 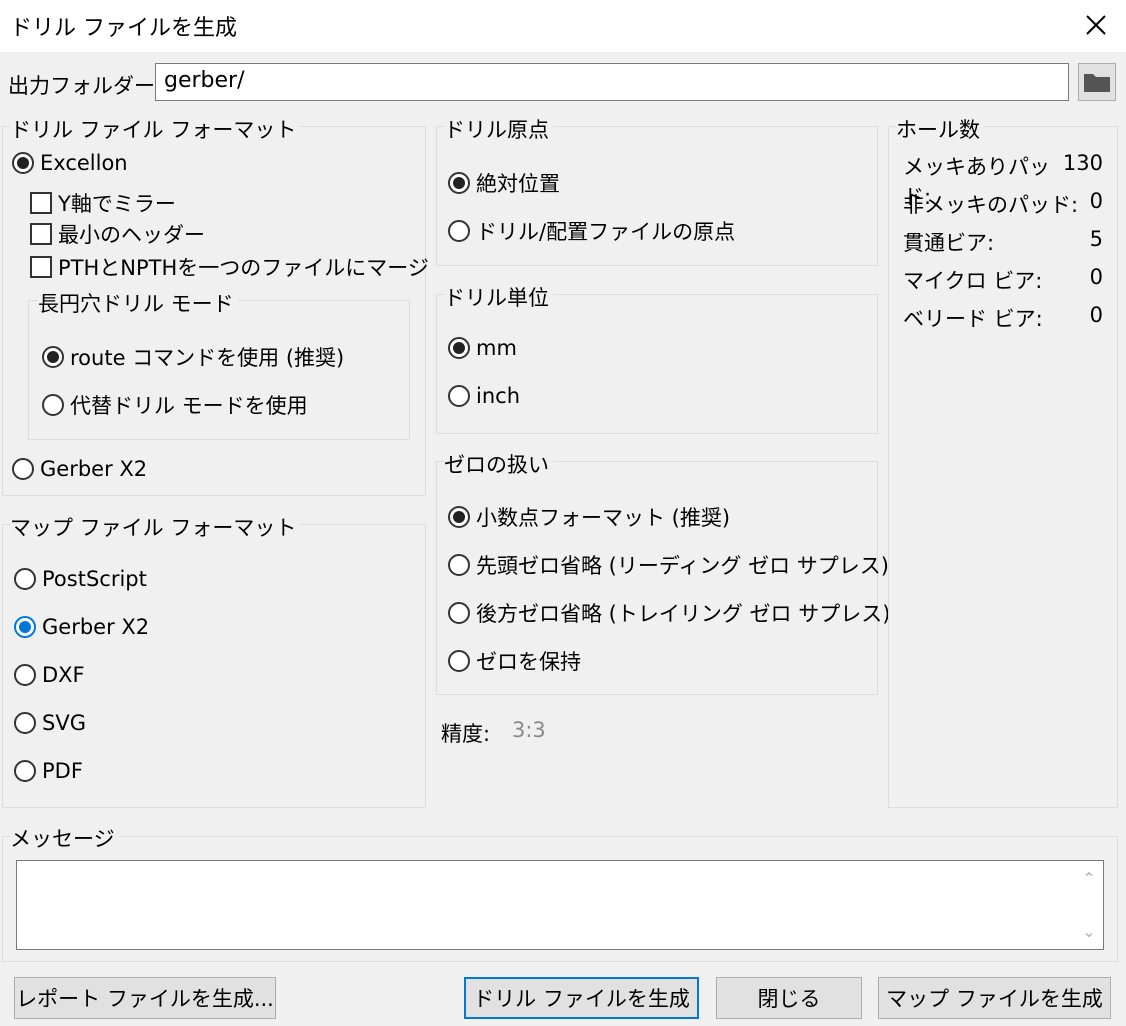 I want to click on precision-value: 3:3, so click(x=529, y=730).